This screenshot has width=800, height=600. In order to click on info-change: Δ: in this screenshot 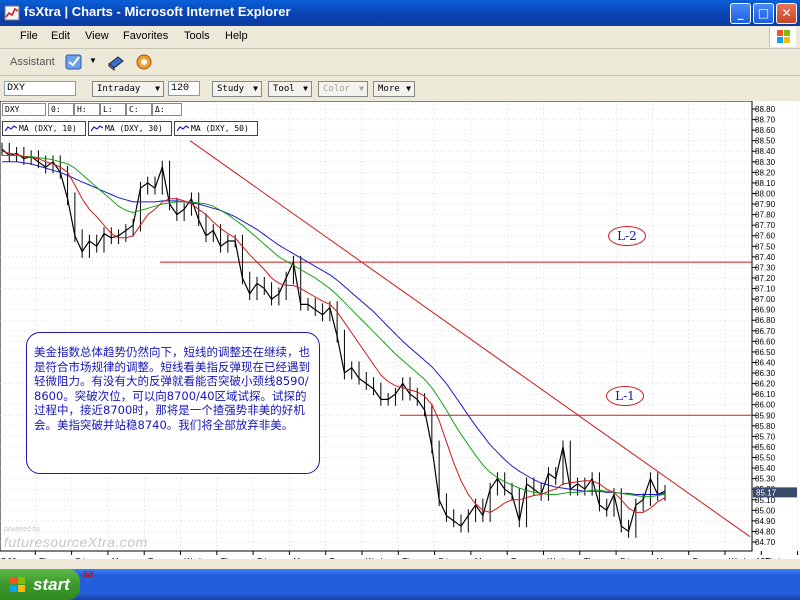, I will do `click(167, 109)`.